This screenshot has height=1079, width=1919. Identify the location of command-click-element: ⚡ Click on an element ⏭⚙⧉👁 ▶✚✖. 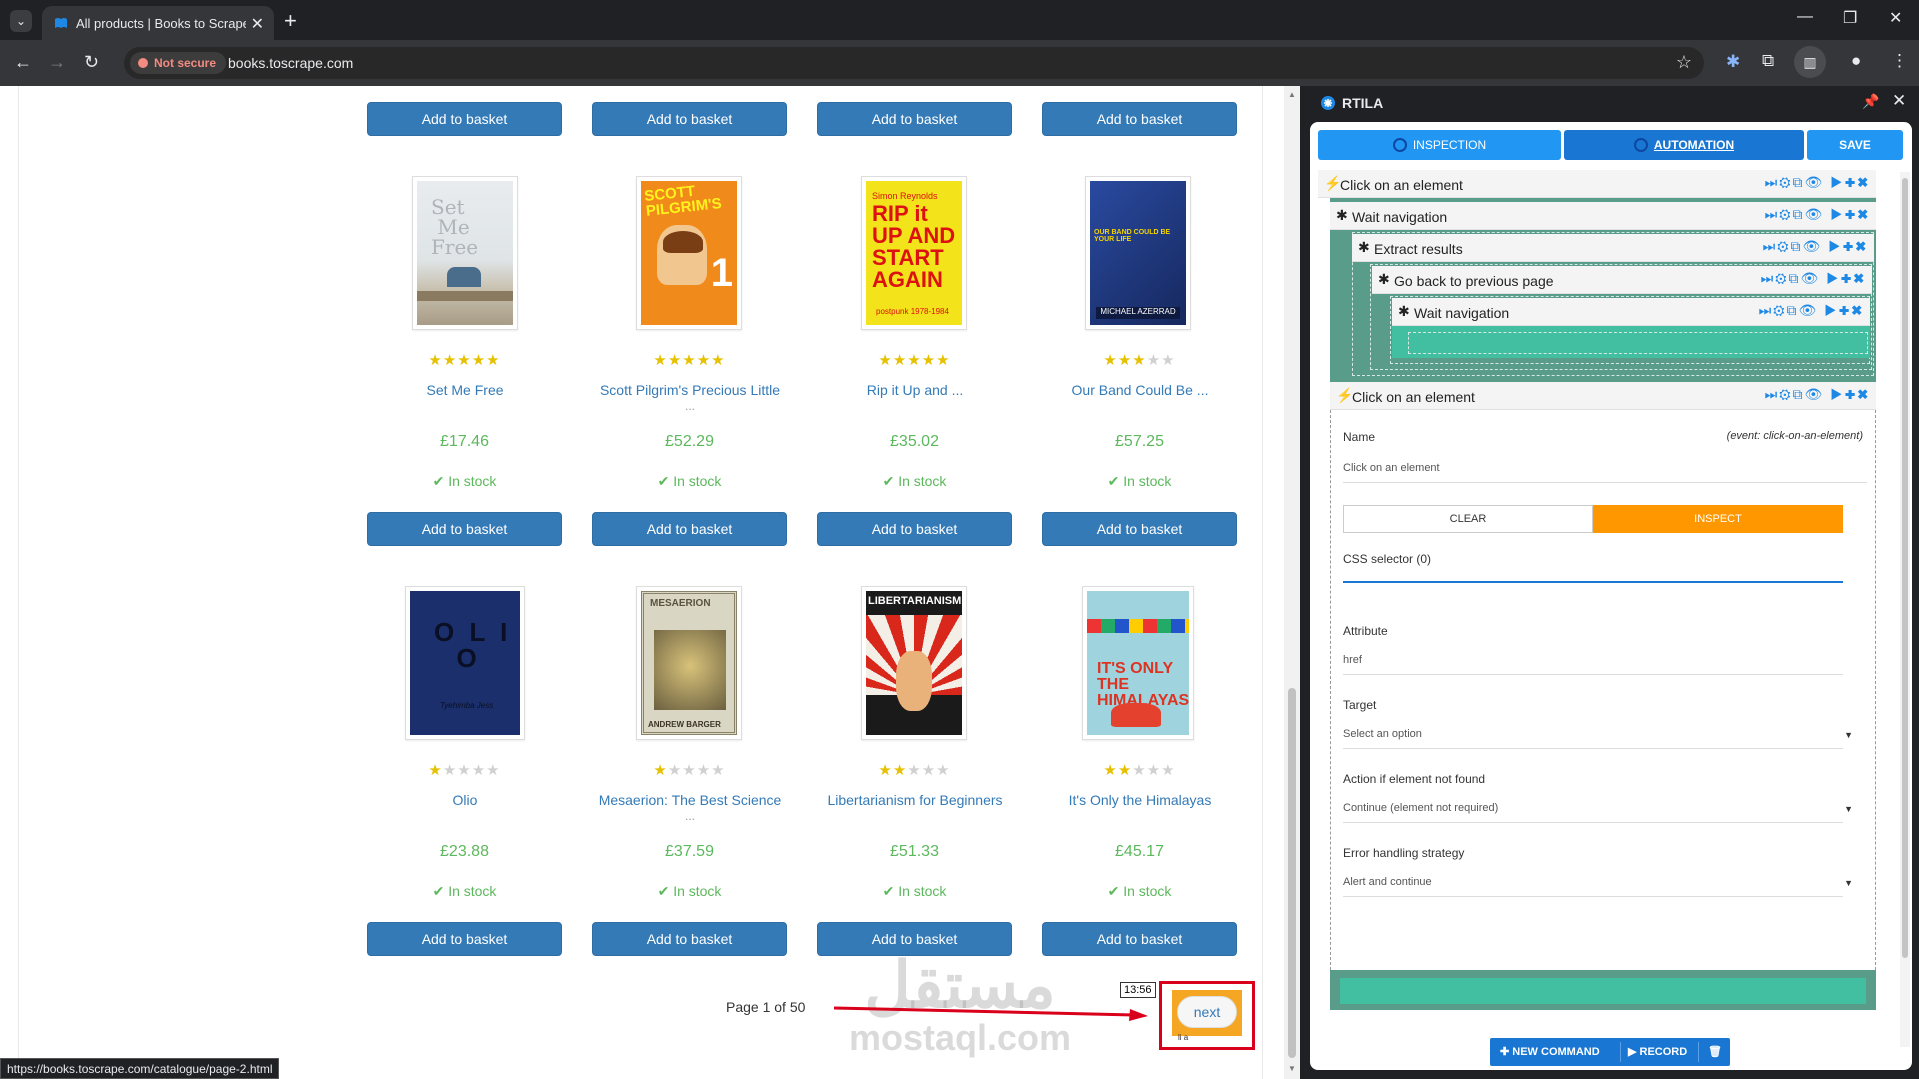
(1597, 184).